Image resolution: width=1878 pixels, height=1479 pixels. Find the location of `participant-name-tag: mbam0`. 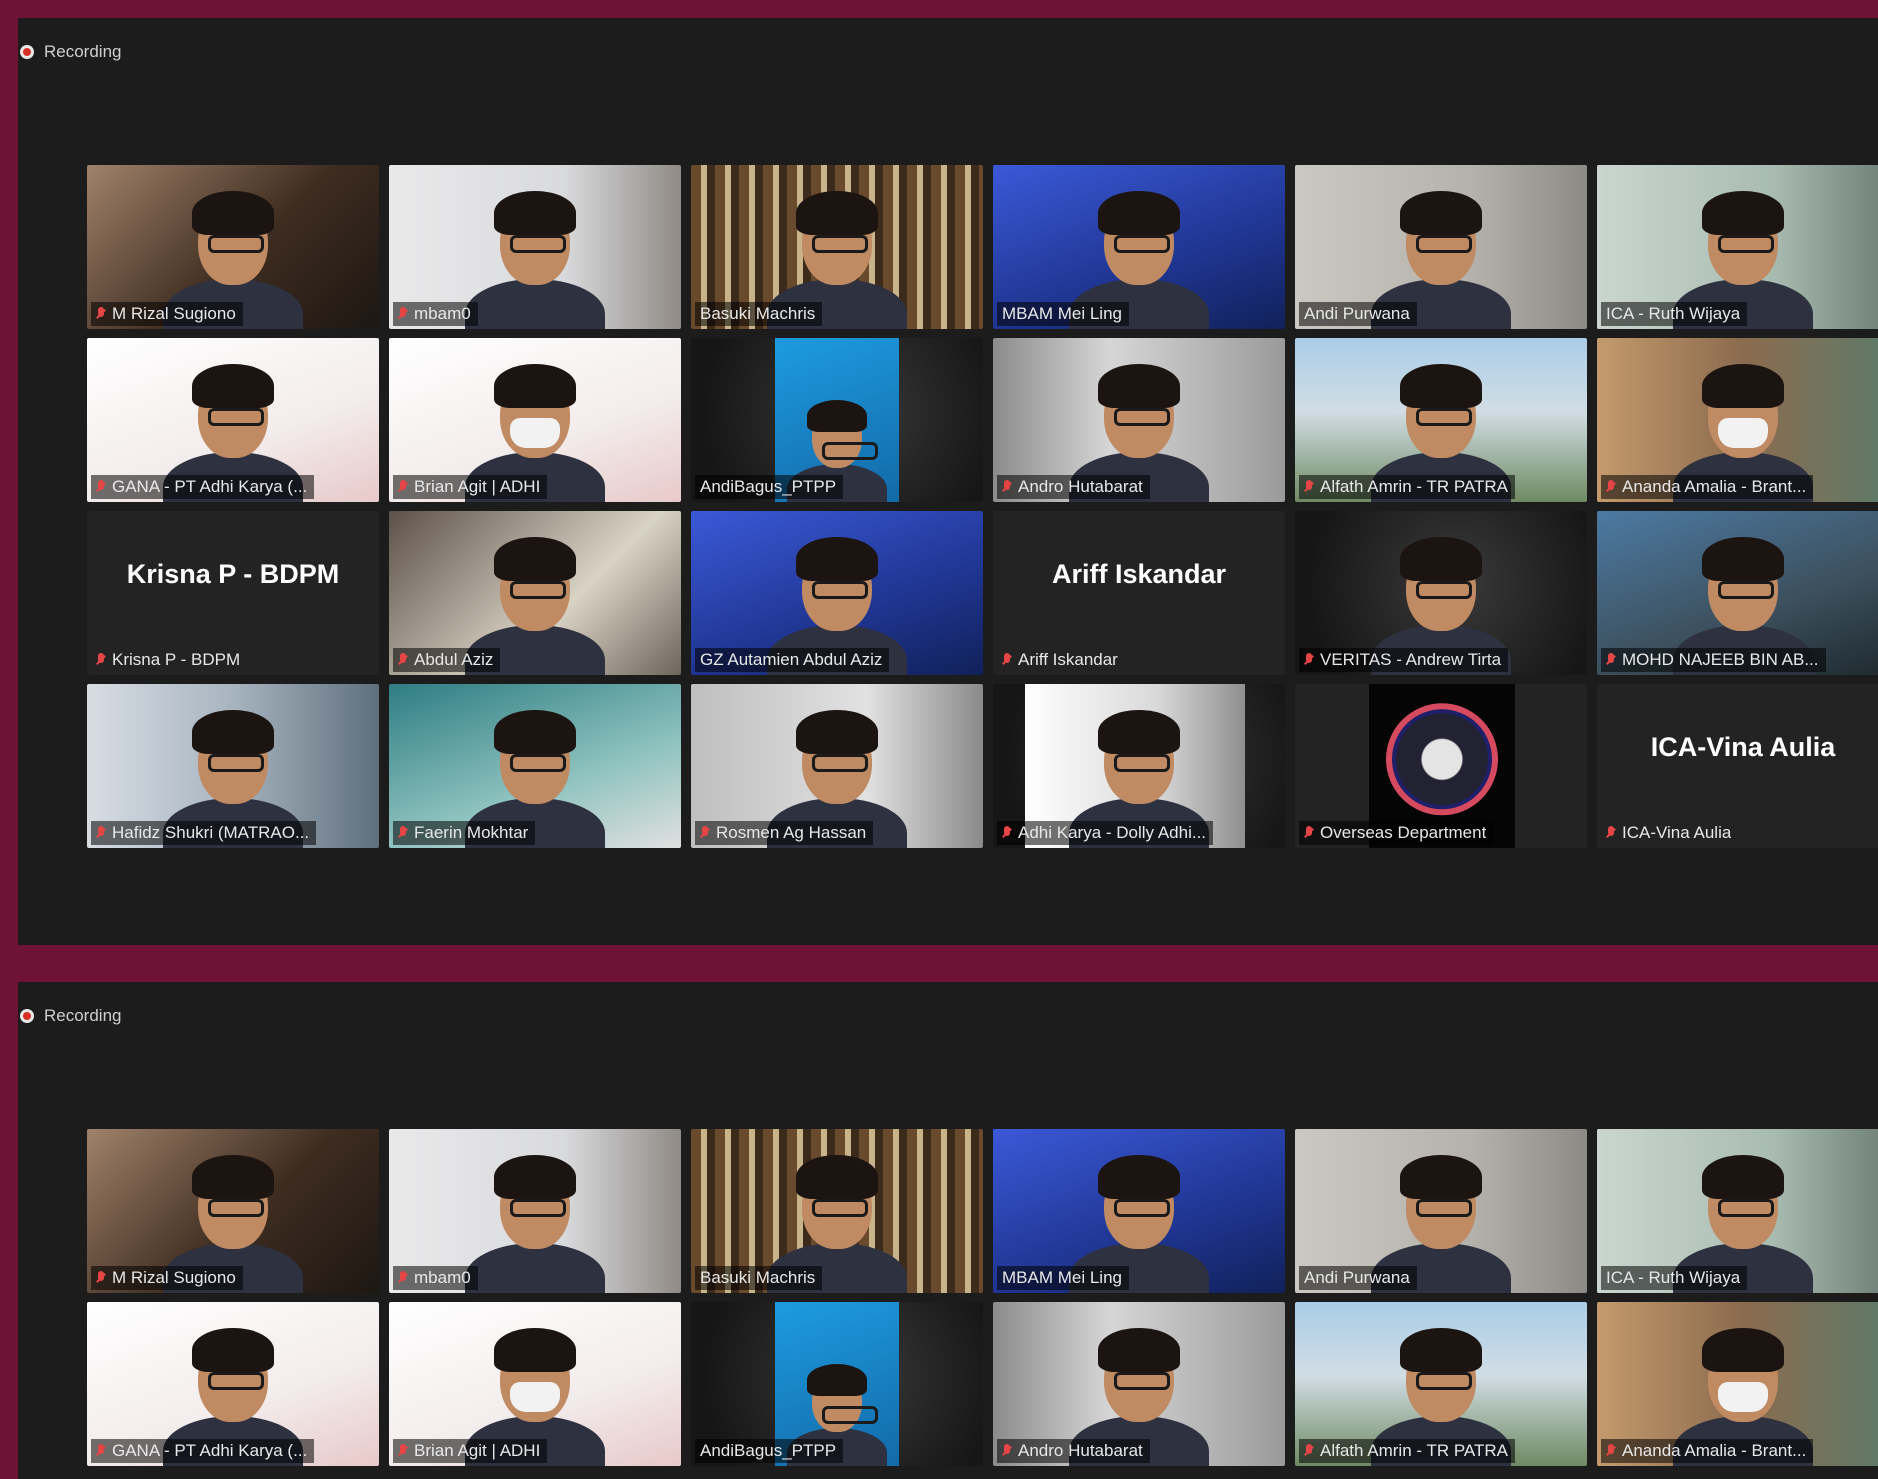

participant-name-tag: mbam0 is located at coordinates (435, 314).